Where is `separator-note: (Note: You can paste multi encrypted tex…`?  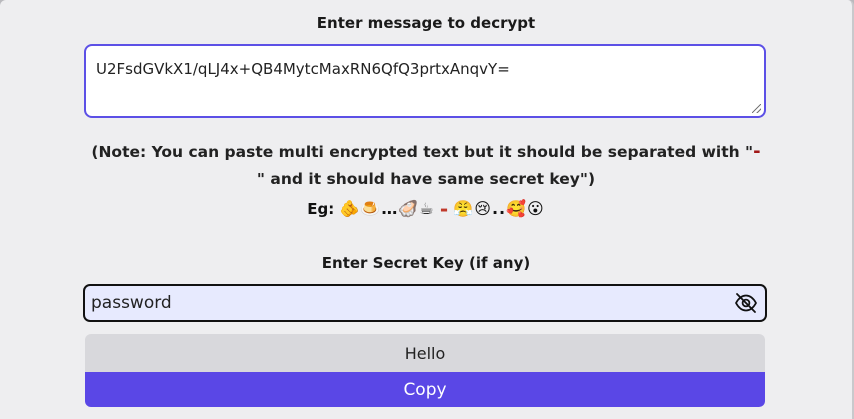 separator-note: (Note: You can paste multi encrypted tex… is located at coordinates (426, 165).